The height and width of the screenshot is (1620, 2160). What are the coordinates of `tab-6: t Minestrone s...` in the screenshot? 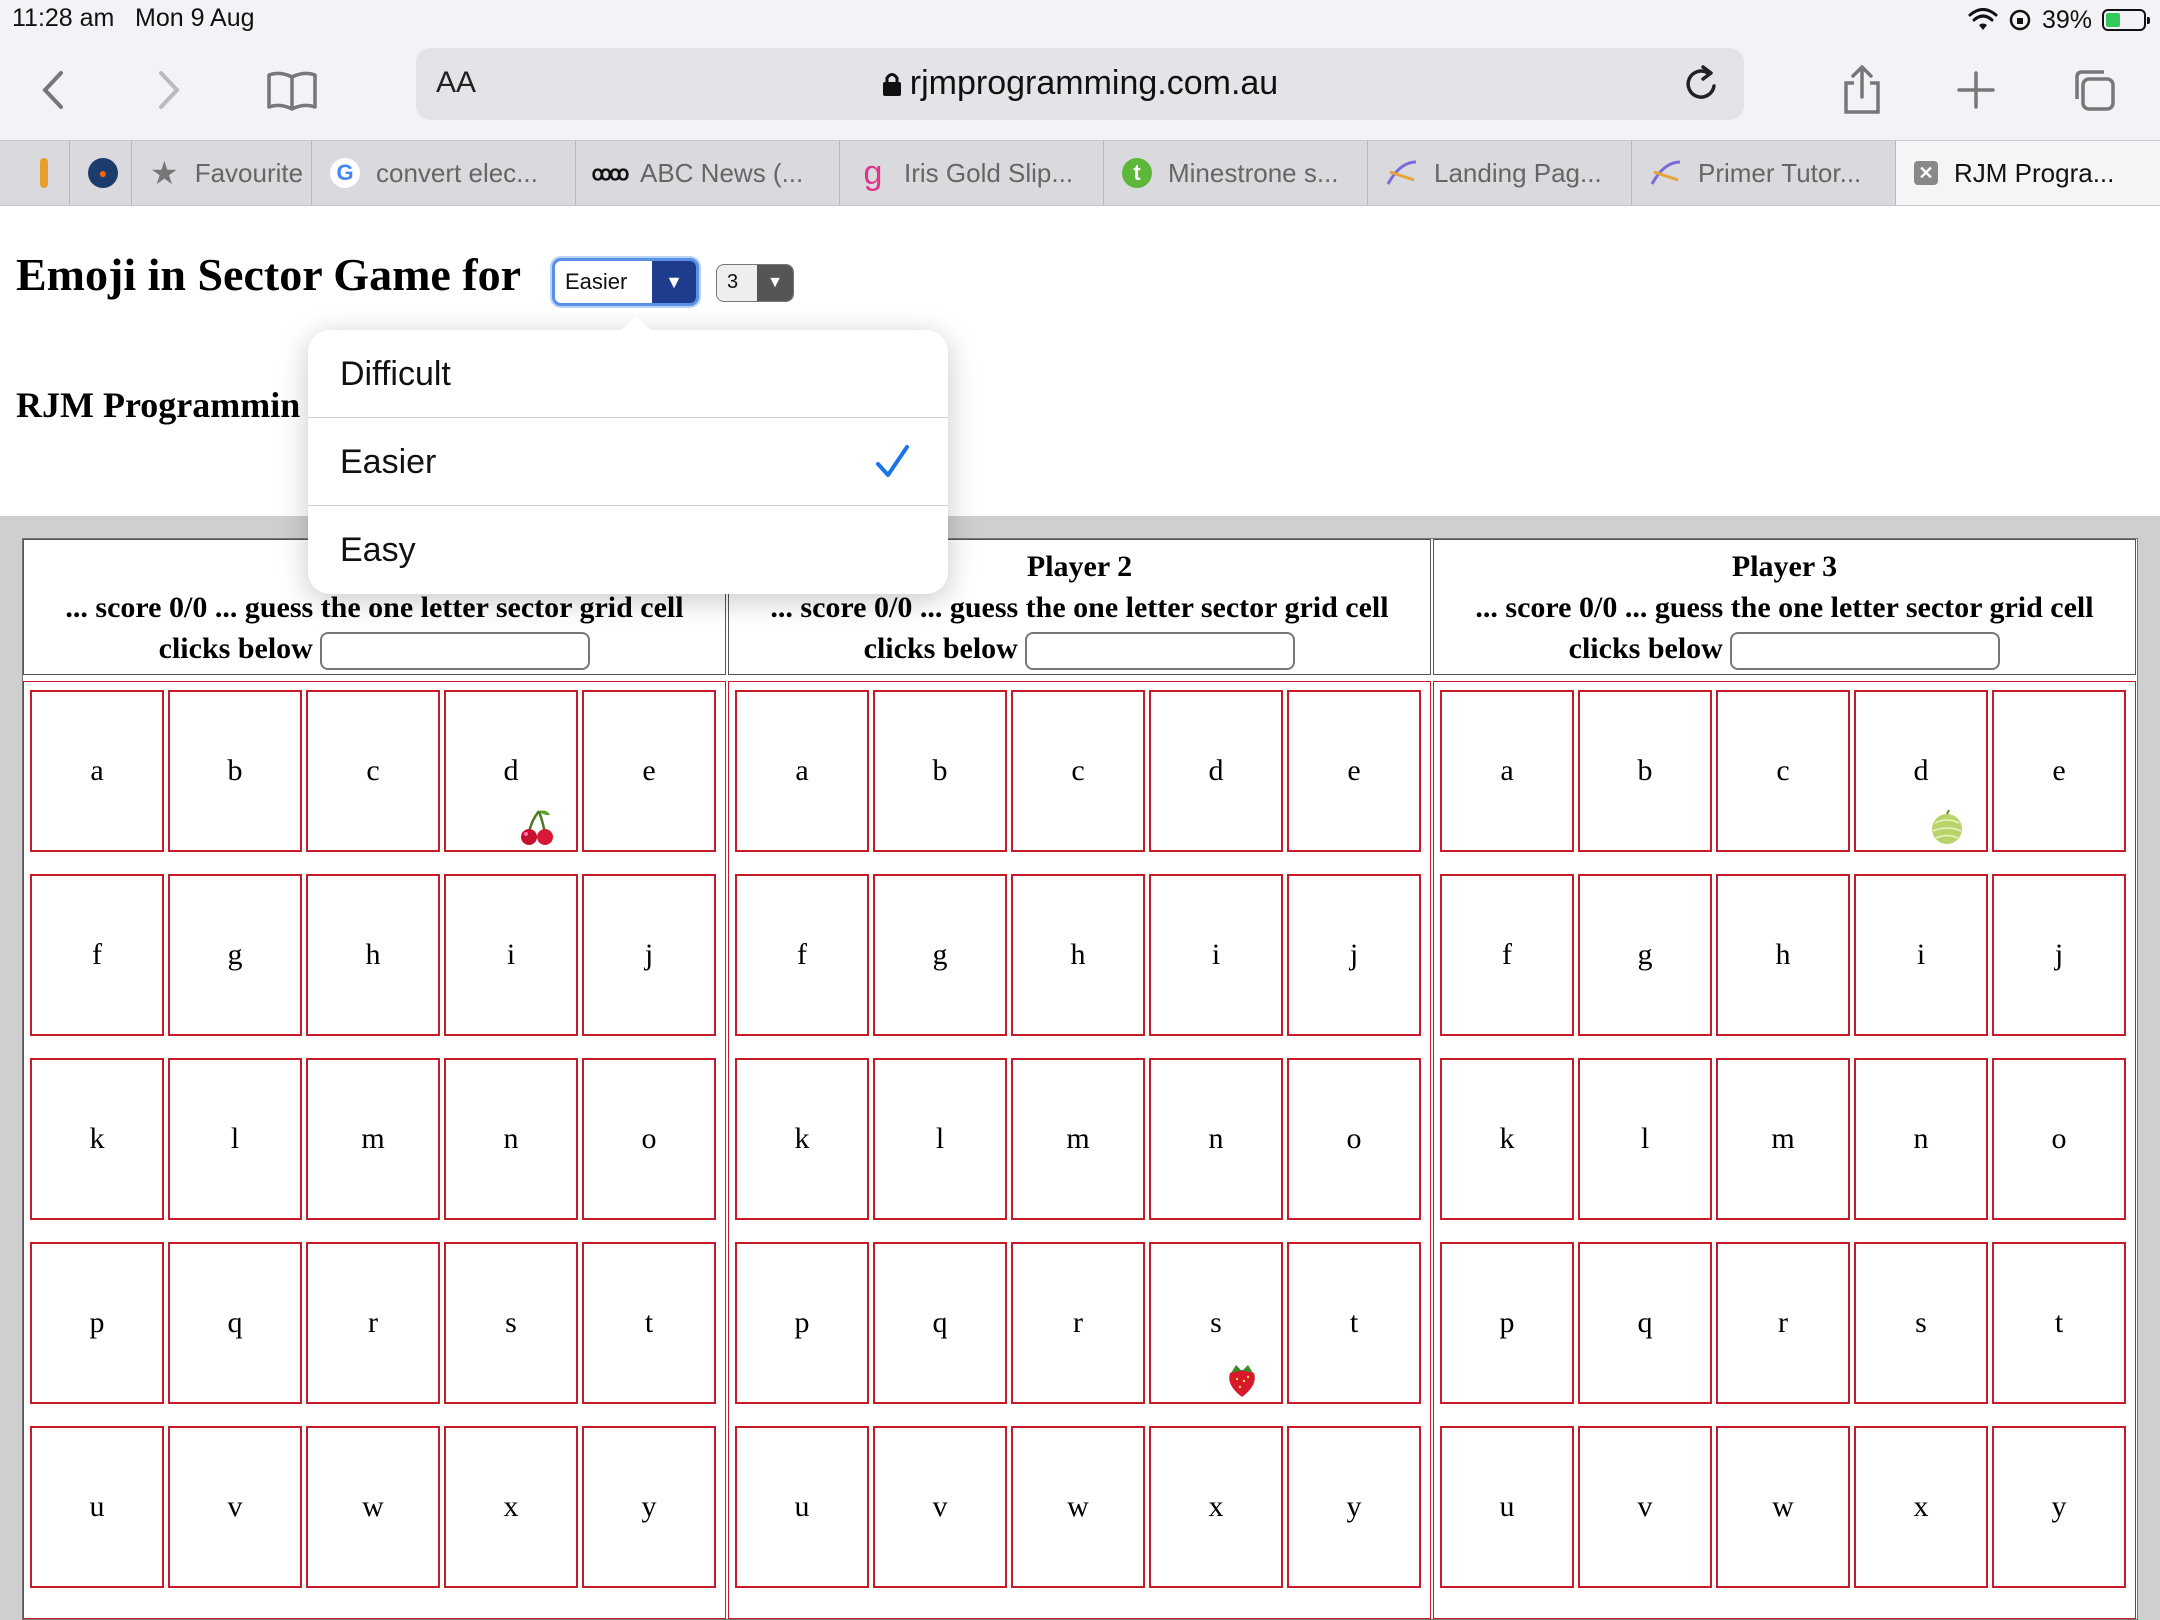 It's located at (1236, 173).